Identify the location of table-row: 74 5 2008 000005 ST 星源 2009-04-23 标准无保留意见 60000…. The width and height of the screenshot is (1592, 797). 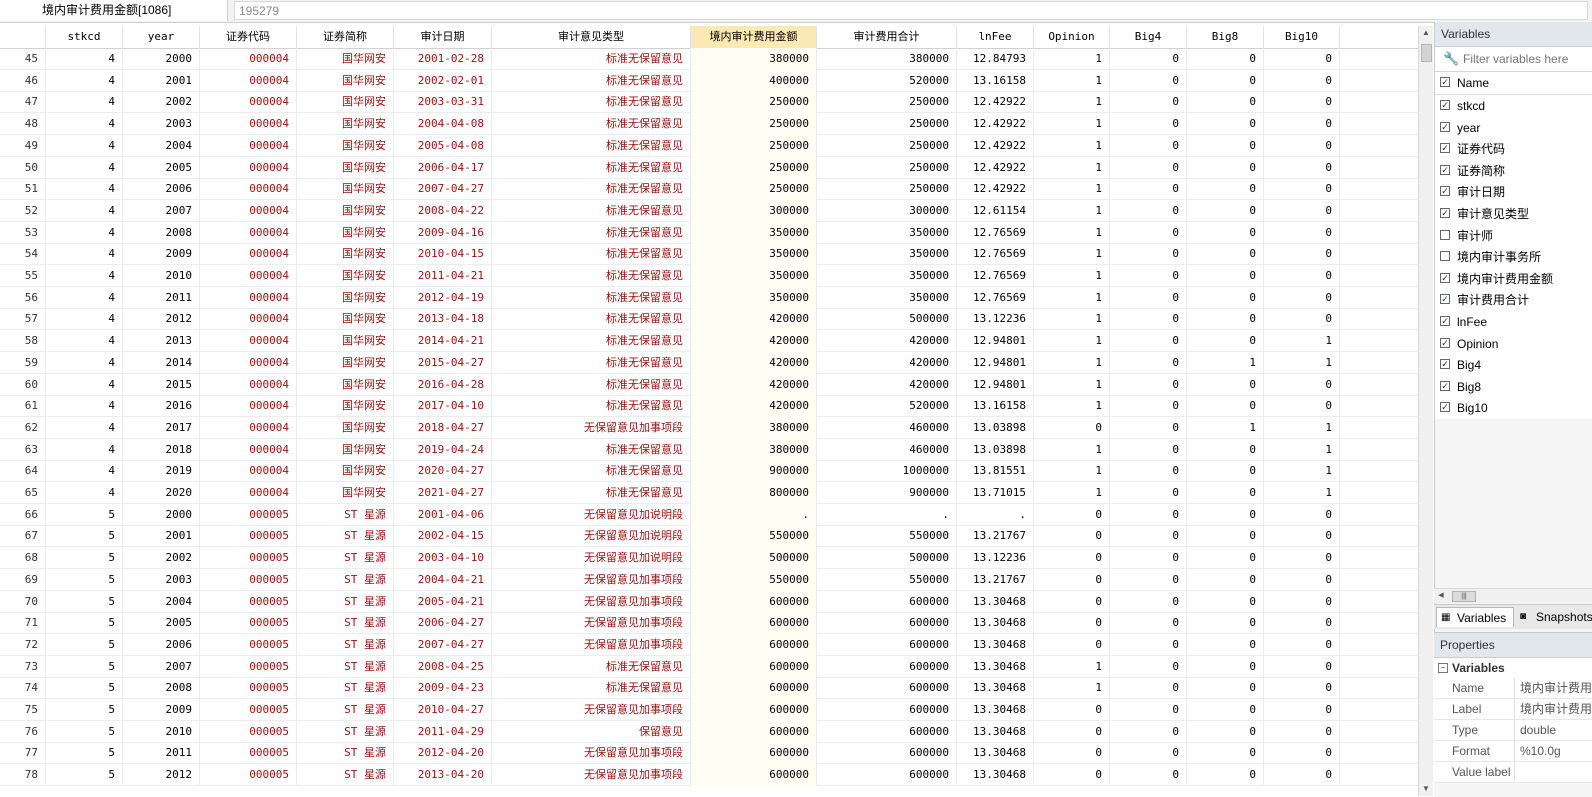
(712, 688).